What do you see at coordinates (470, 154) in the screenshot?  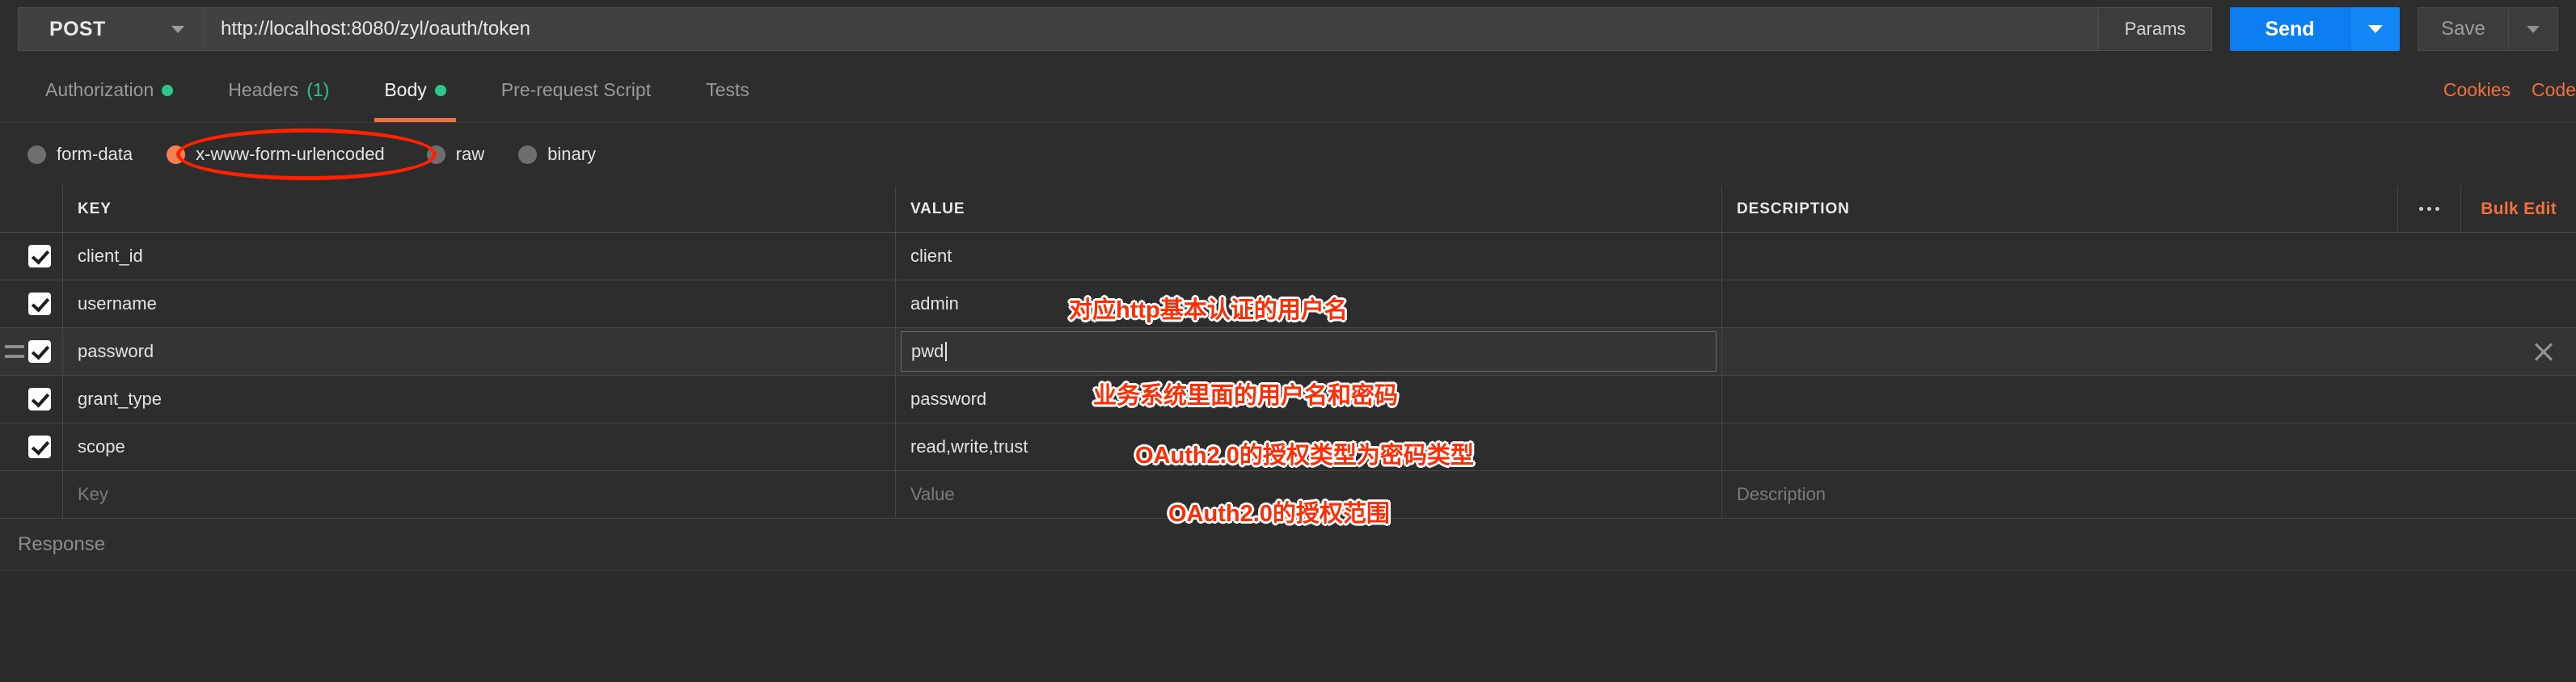 I see `body-type-raw-label: raw` at bounding box center [470, 154].